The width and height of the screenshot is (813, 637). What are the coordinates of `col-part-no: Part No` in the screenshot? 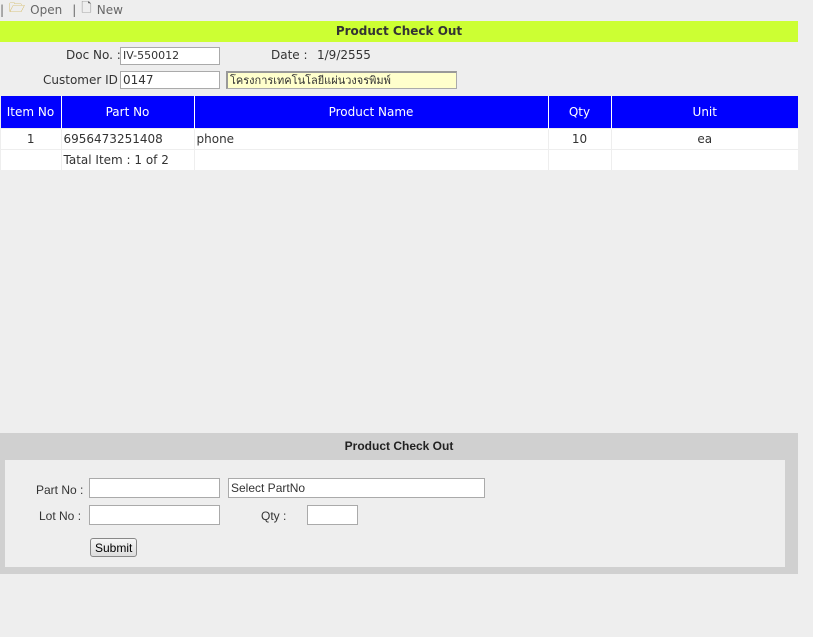 It's located at (127, 112).